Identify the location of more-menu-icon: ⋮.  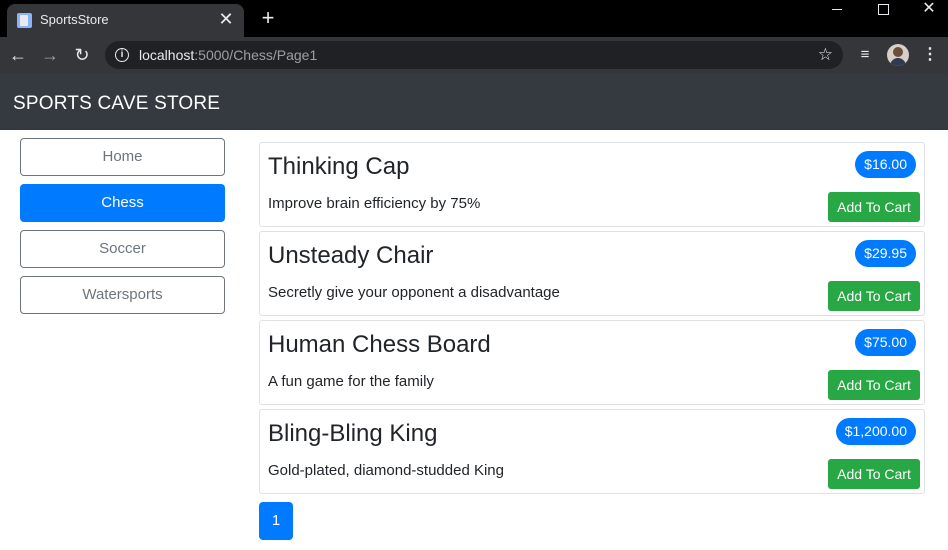
(930, 55).